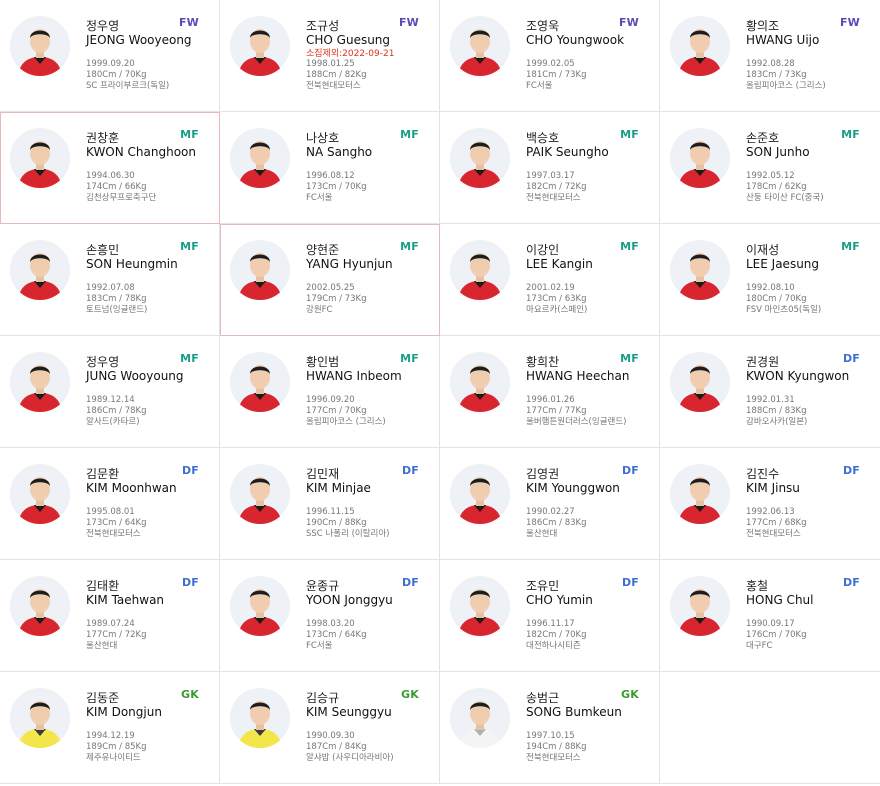 This screenshot has height=786, width=880. Describe the element at coordinates (135, 376) in the screenshot. I see `player-name-english: JUNG Wooyoung` at that location.